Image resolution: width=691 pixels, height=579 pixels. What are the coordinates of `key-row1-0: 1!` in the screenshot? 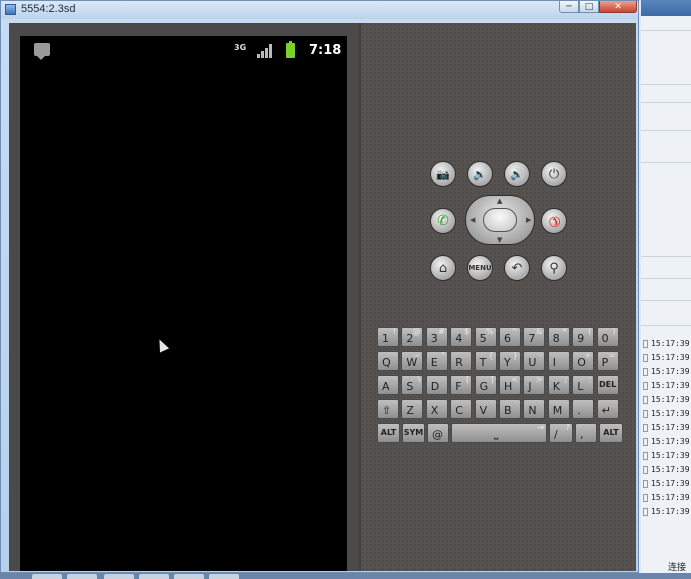 It's located at (388, 337).